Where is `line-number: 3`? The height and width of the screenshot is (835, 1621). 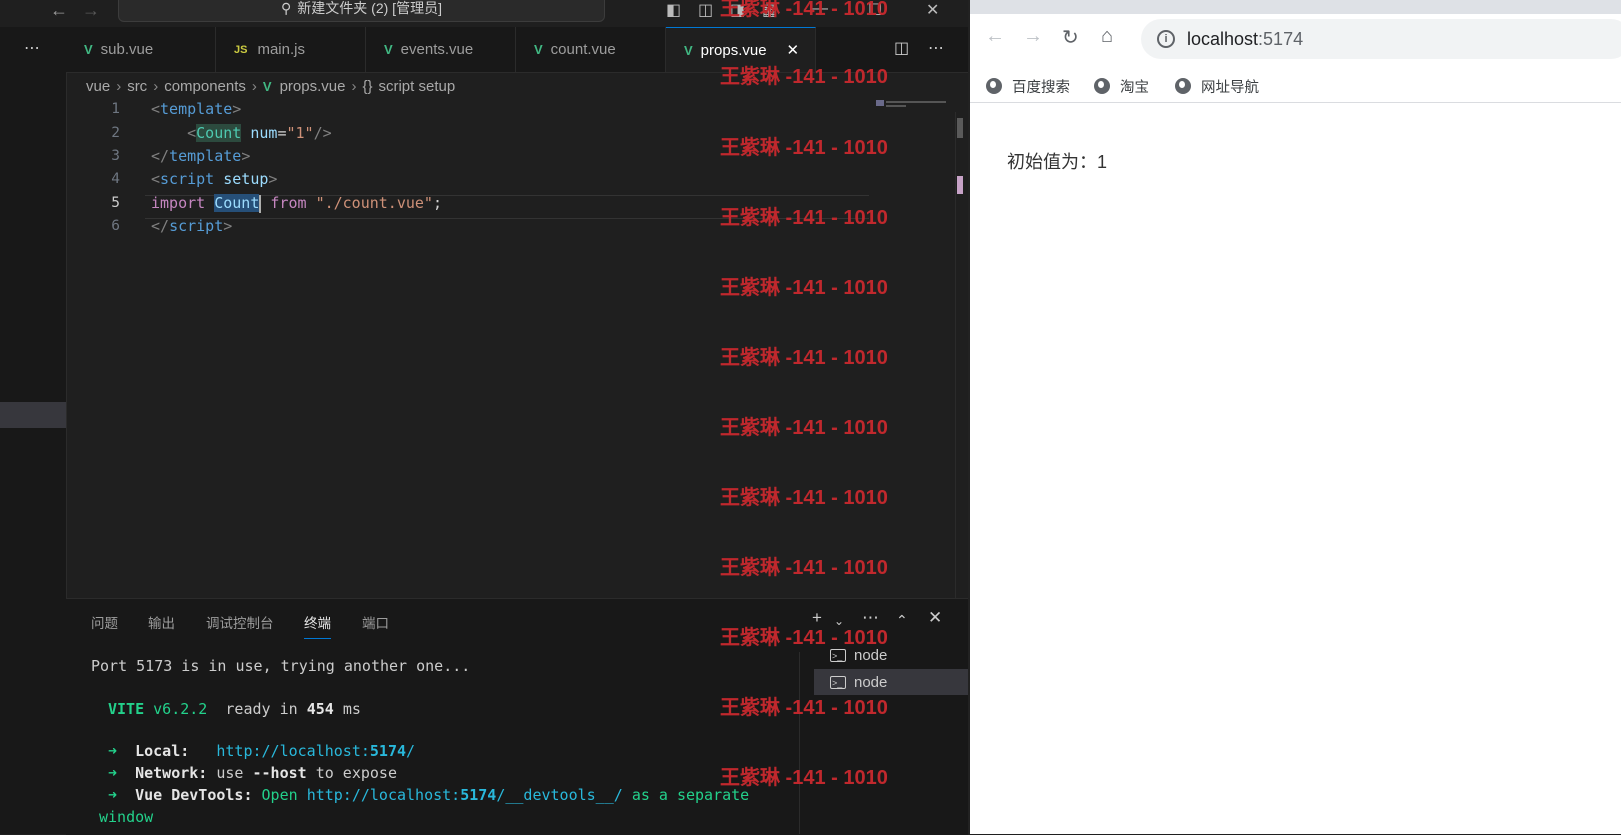
line-number: 3 is located at coordinates (115, 156).